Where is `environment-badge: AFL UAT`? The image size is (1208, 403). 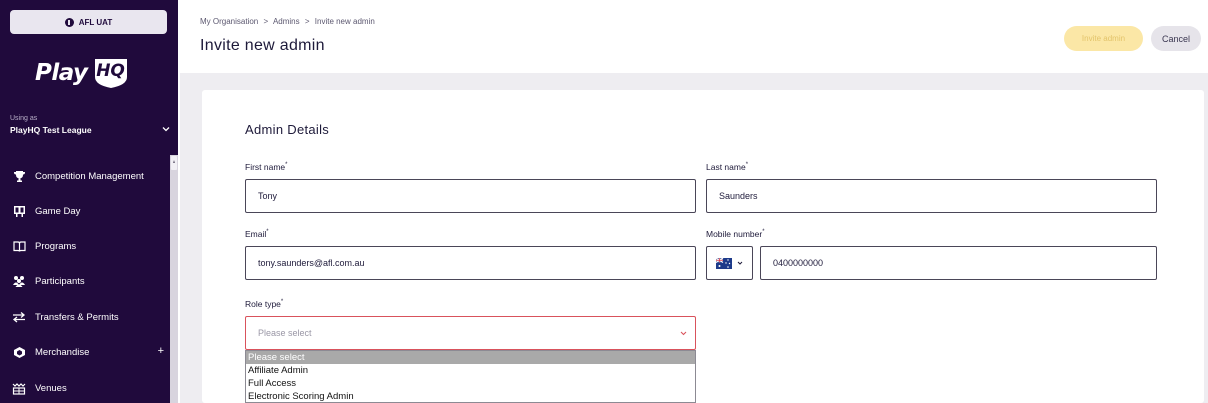
environment-badge: AFL UAT is located at coordinates (88, 22).